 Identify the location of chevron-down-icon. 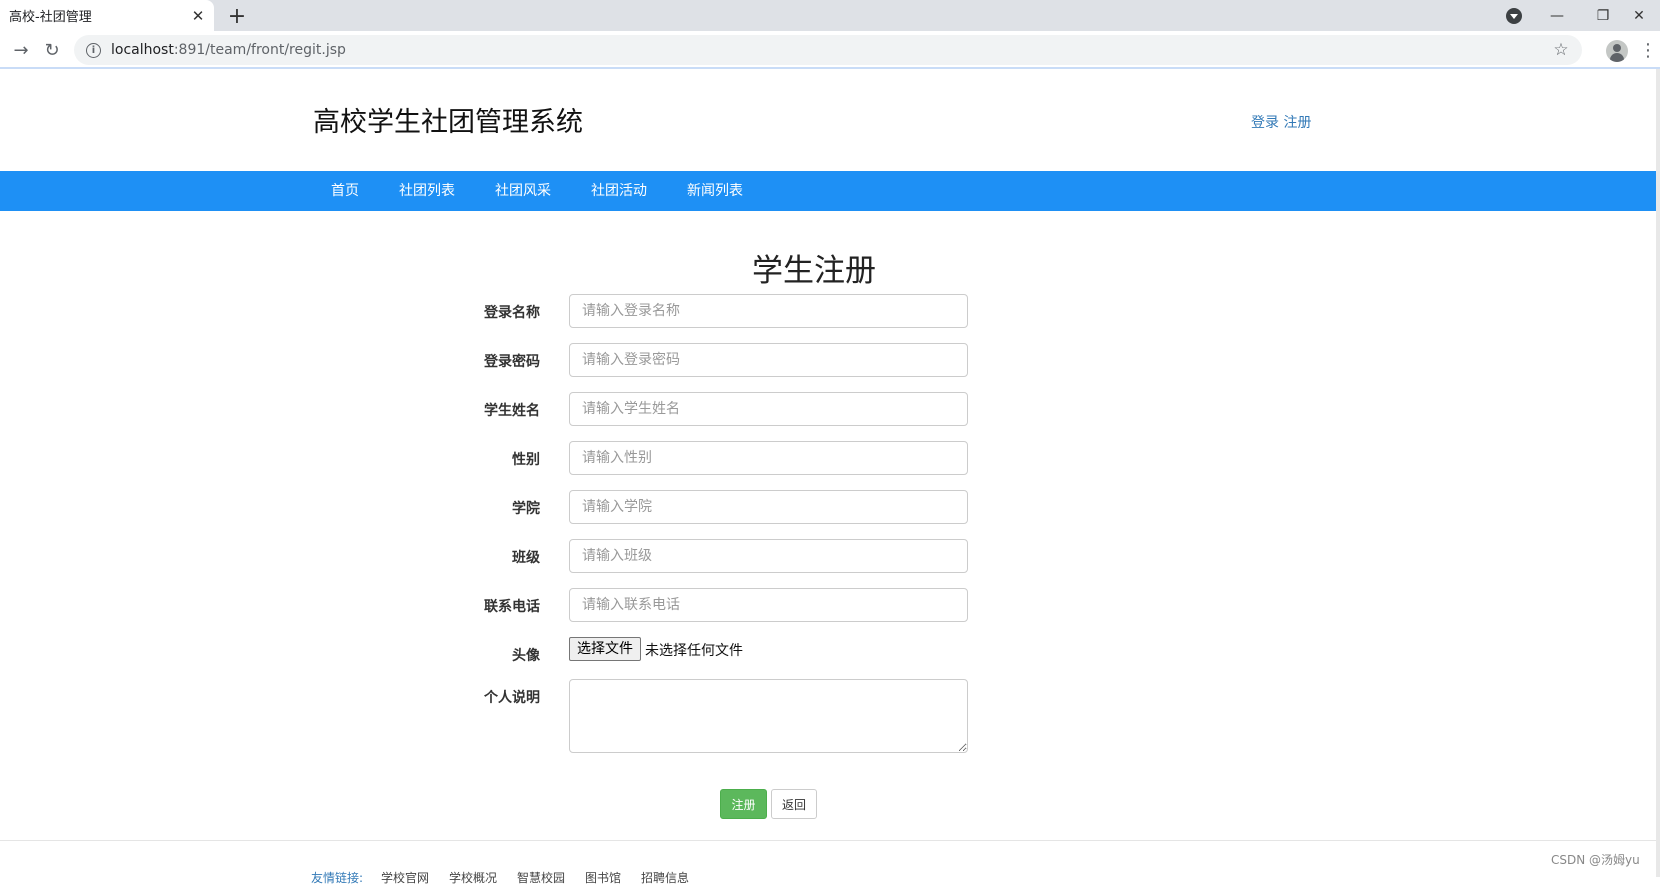
(1514, 15).